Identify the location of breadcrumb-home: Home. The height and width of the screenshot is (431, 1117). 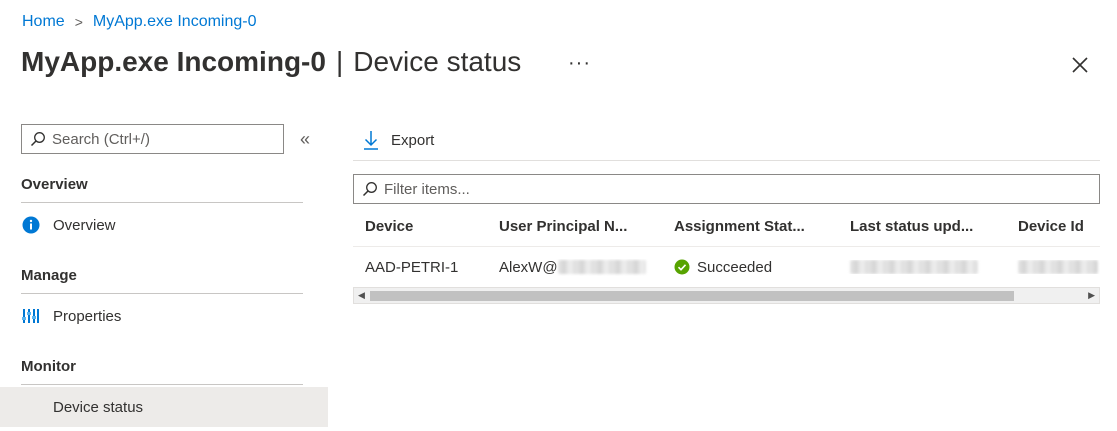
(43, 22).